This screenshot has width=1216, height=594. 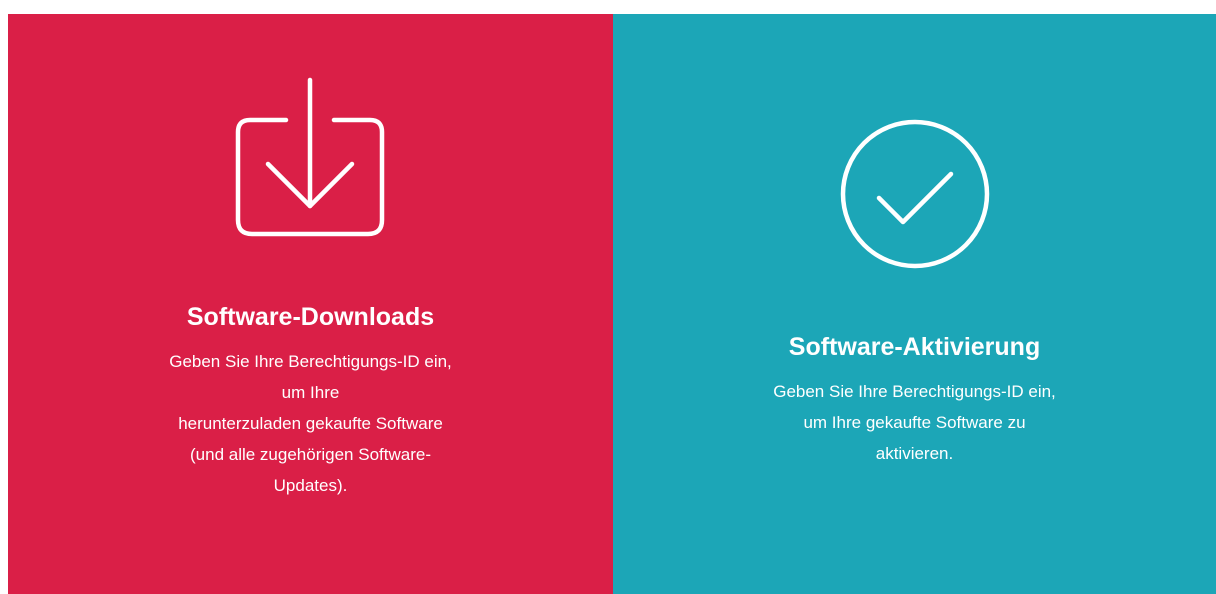 What do you see at coordinates (310, 485) in the screenshot?
I see `downloads-description-line: Updates).` at bounding box center [310, 485].